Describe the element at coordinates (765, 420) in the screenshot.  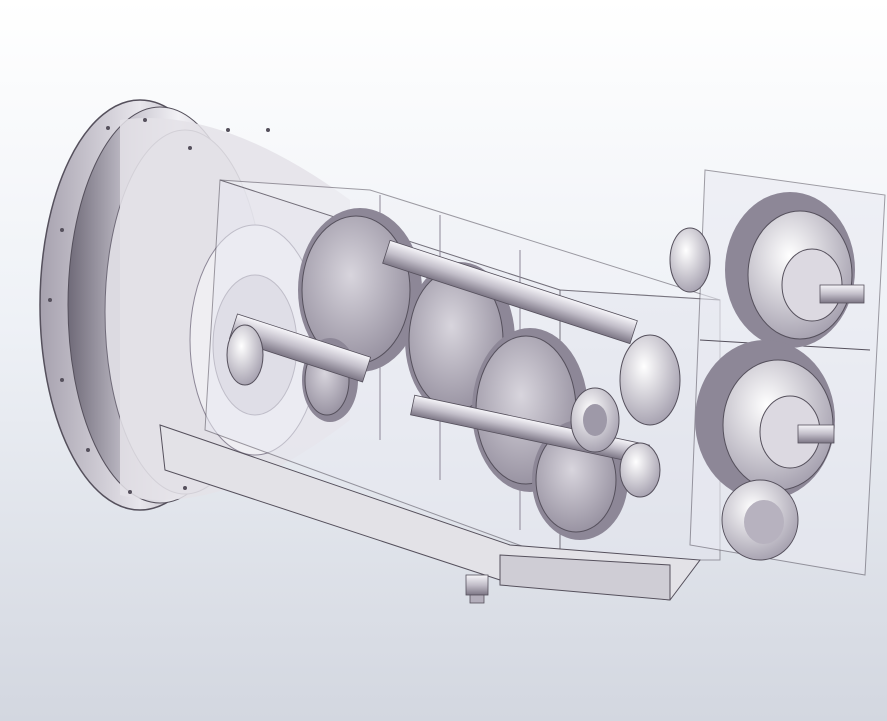
I see `output-gear-mid` at that location.